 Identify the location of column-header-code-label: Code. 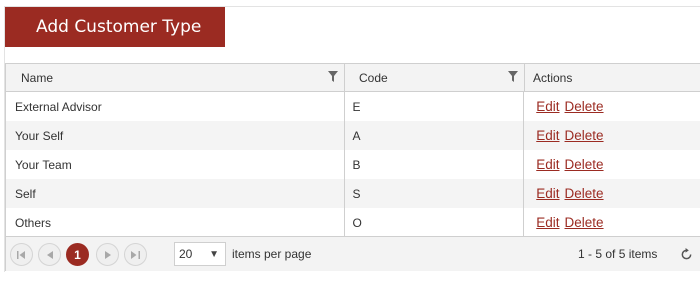
(373, 77).